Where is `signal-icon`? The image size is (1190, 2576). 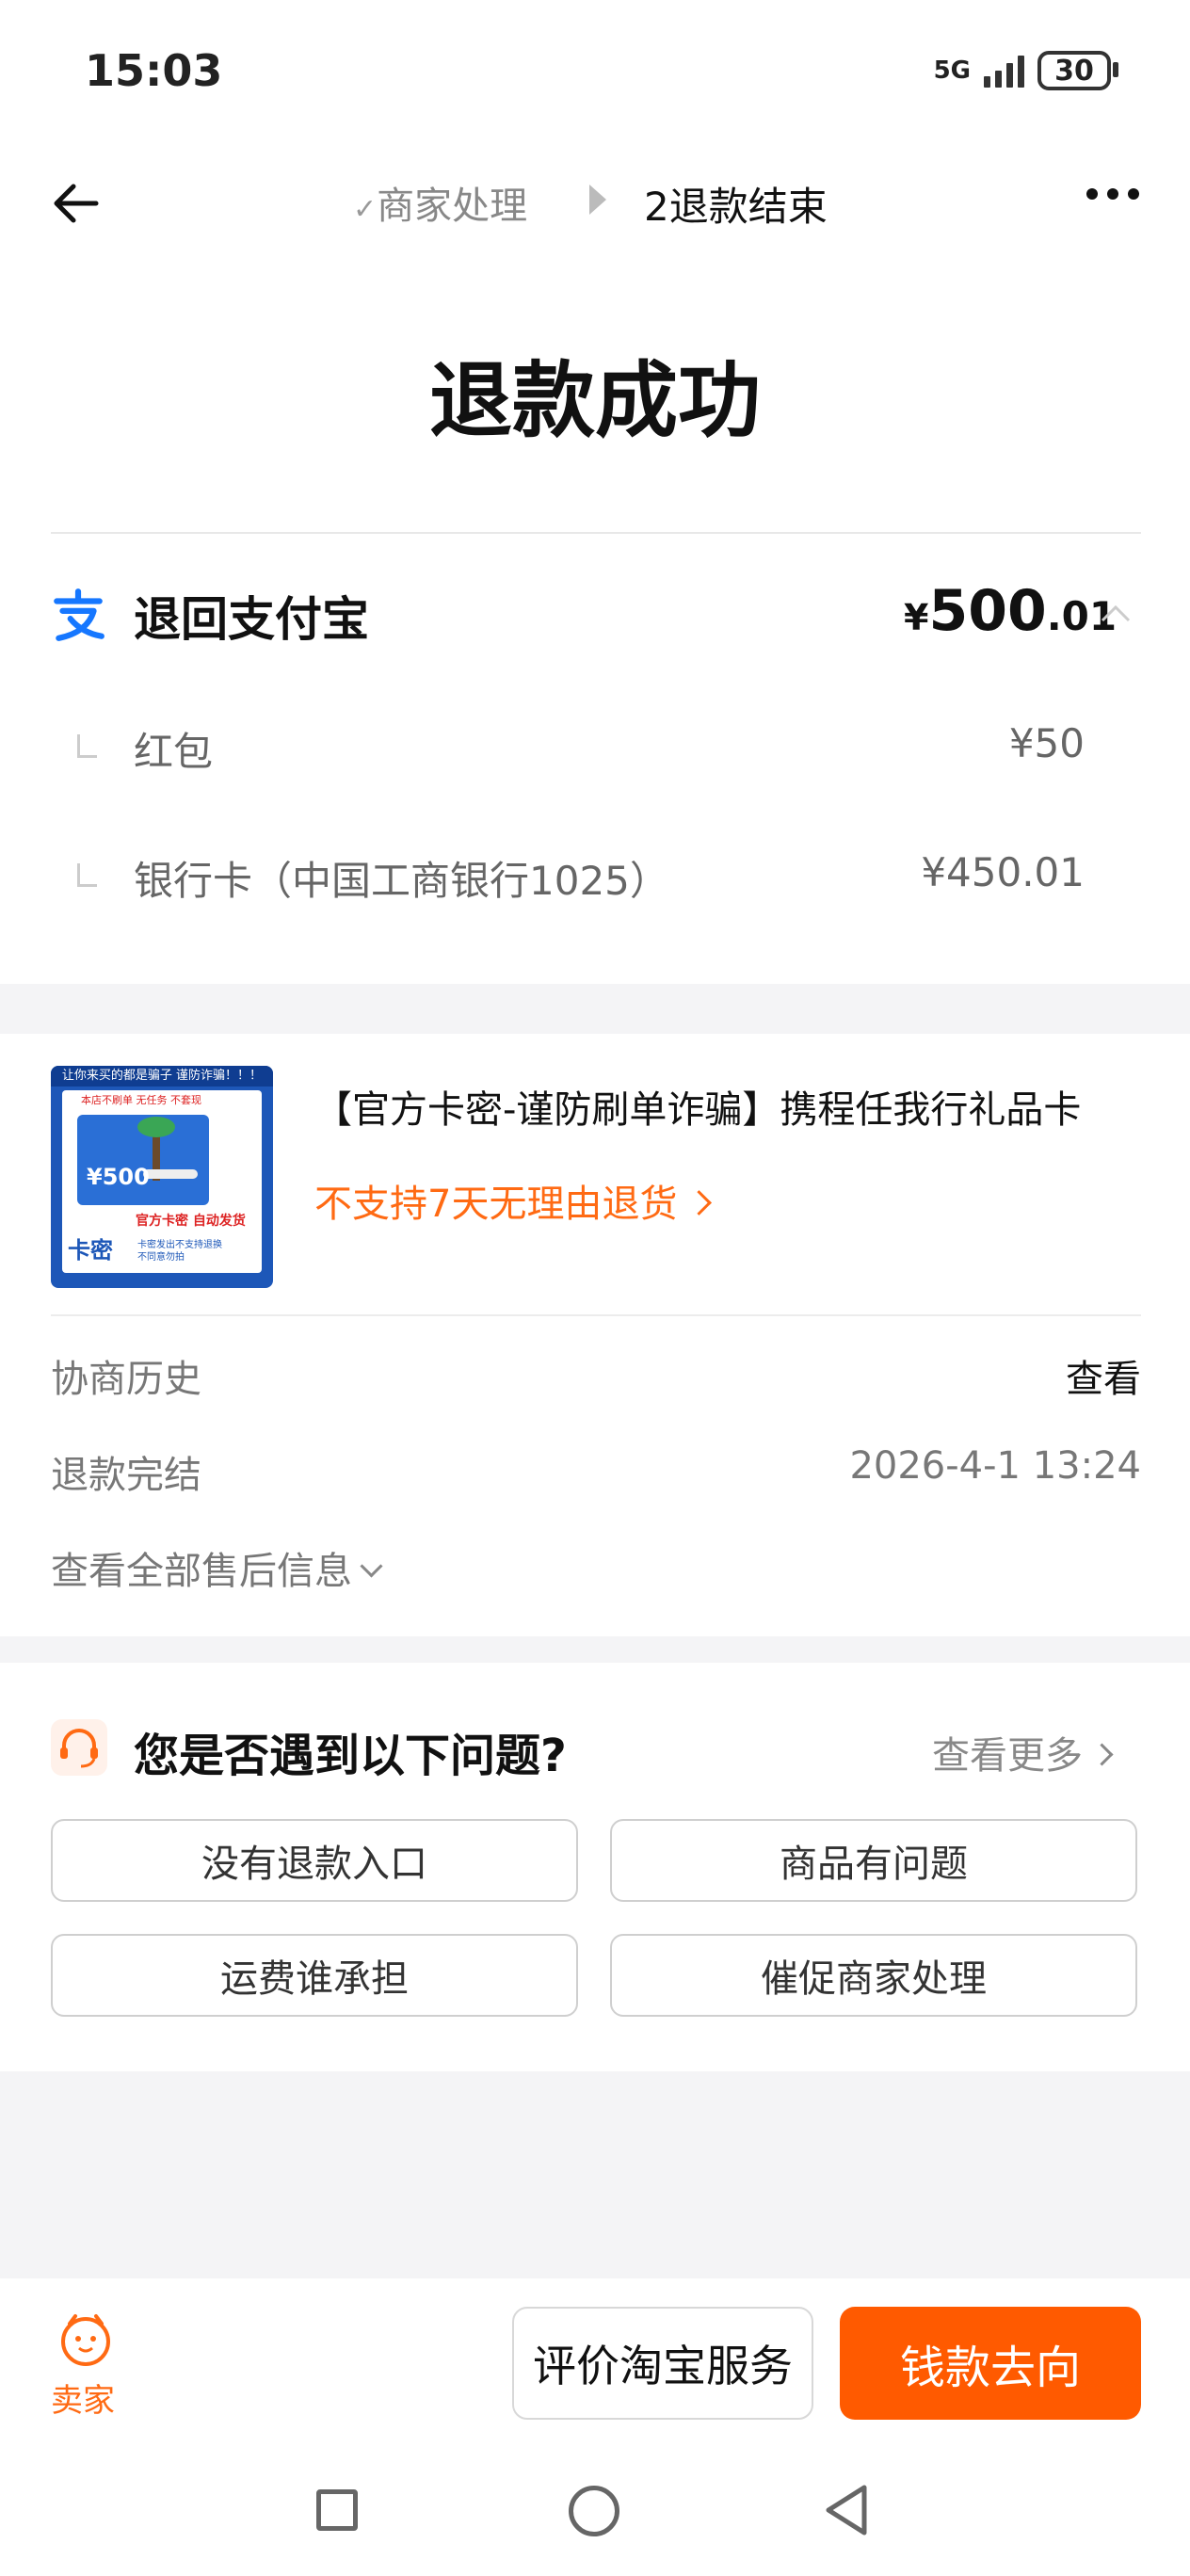
signal-icon is located at coordinates (1004, 71).